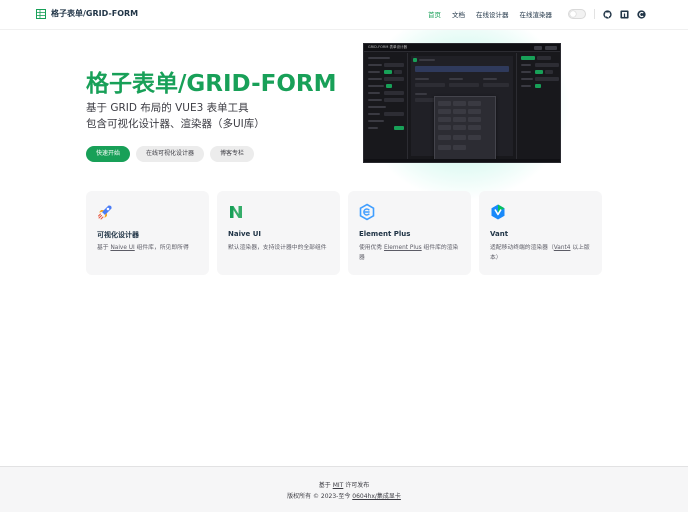 This screenshot has width=688, height=512. I want to click on preview-right-panel, so click(538, 107).